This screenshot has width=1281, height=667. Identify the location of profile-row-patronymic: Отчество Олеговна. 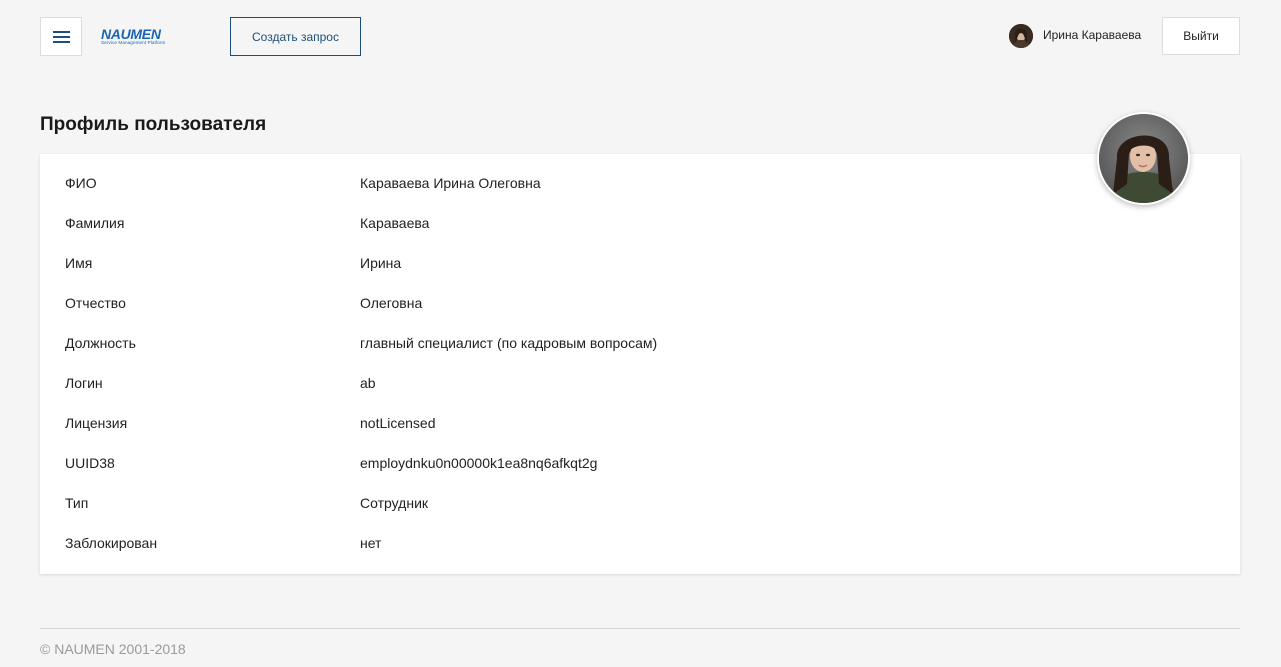
(640, 294).